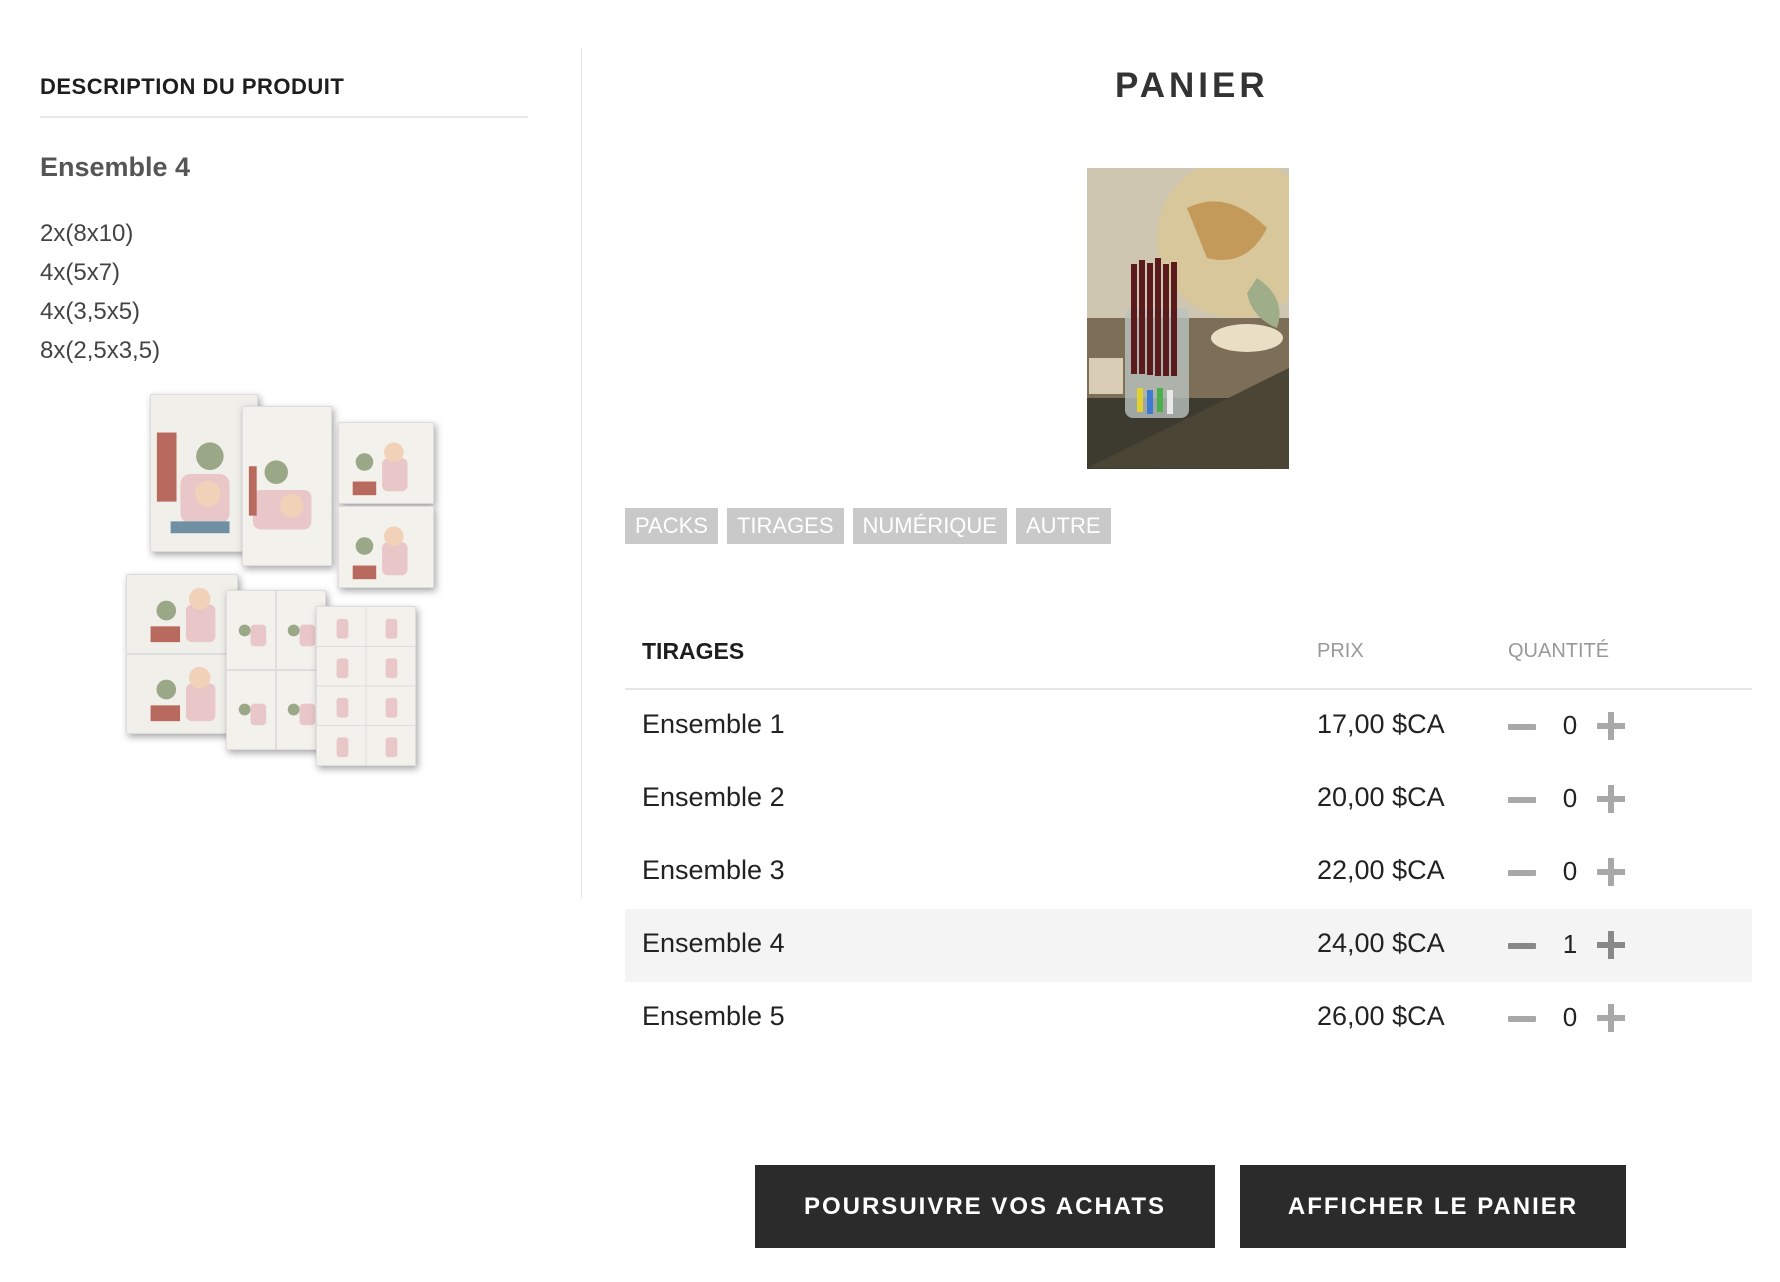 The width and height of the screenshot is (1780, 1282). Describe the element at coordinates (1381, 1016) in the screenshot. I see `price-cell: 26,00 $CA` at that location.